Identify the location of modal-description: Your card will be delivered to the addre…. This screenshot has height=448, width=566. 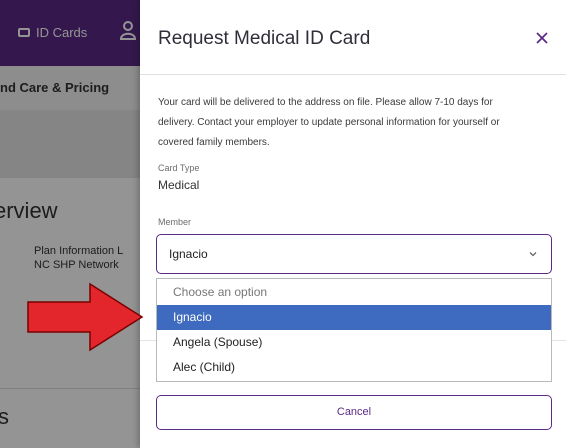
(329, 122).